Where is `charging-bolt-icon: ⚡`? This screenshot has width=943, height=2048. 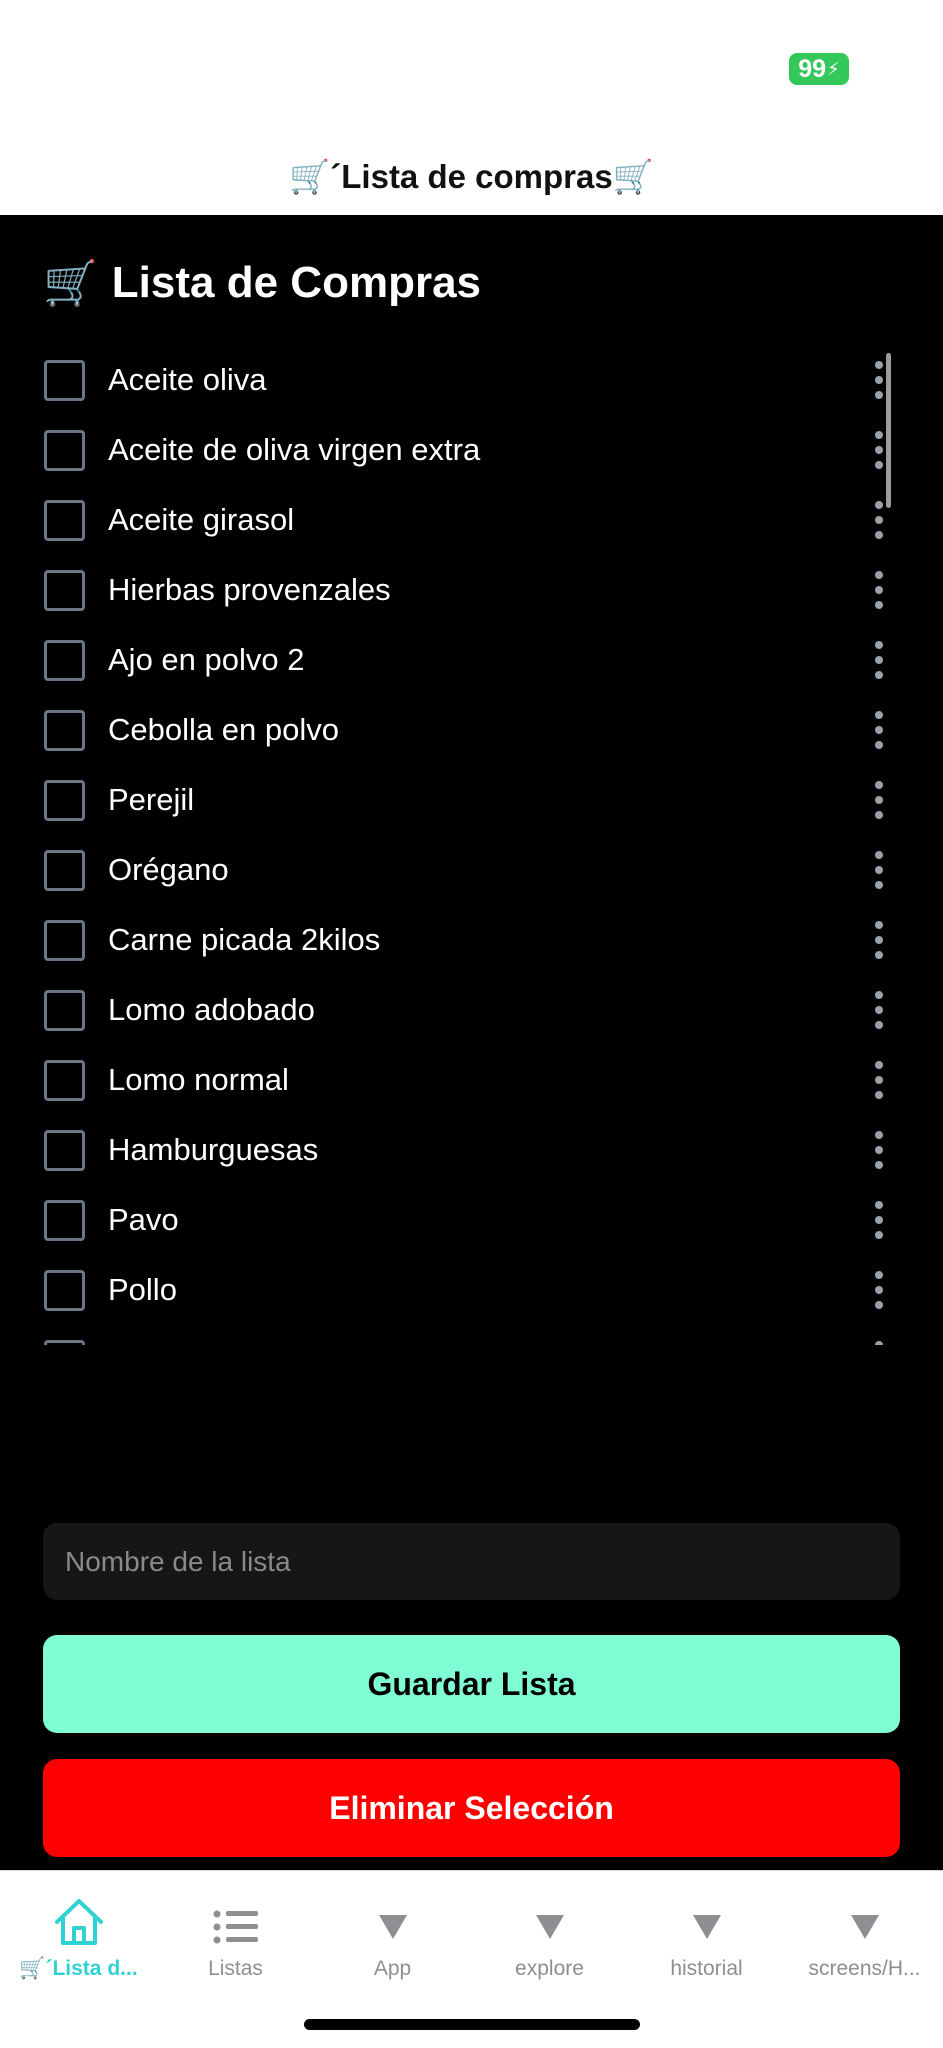 charging-bolt-icon: ⚡ is located at coordinates (833, 69).